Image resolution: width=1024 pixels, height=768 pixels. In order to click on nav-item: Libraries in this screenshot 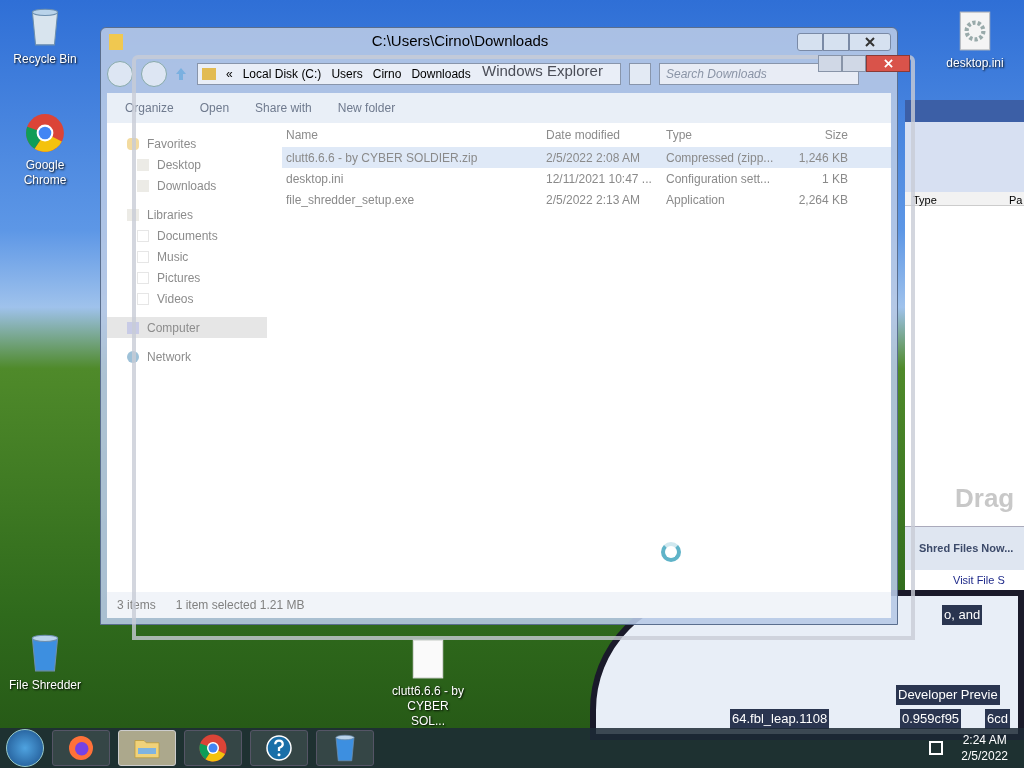, I will do `click(194, 214)`.